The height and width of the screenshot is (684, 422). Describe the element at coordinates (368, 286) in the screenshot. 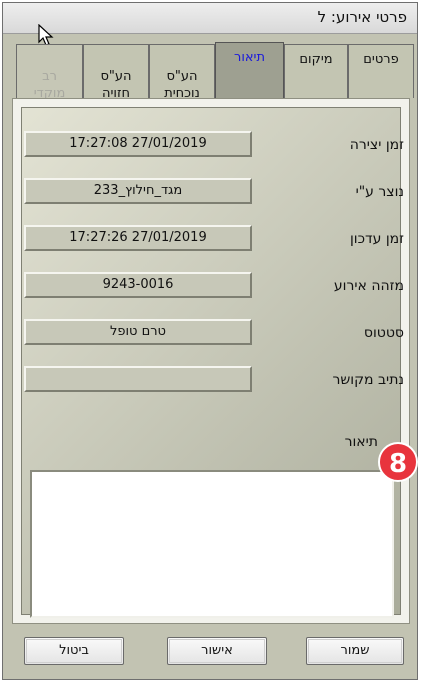

I see `event-id-label: מזהה אירוע` at that location.